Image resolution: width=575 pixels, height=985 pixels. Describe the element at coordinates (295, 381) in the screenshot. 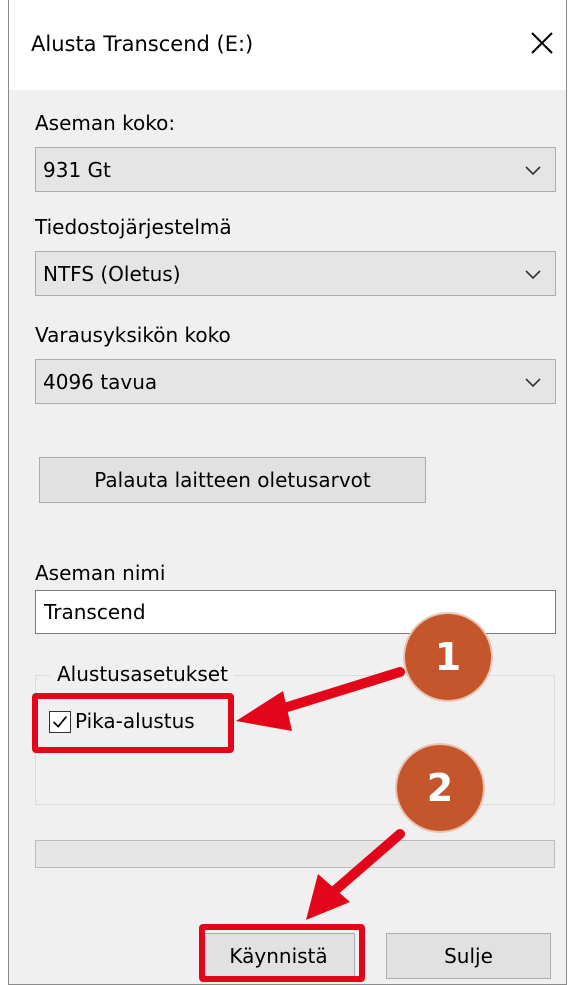

I see `allocation-unit-dropdown: 4096 tavua` at that location.